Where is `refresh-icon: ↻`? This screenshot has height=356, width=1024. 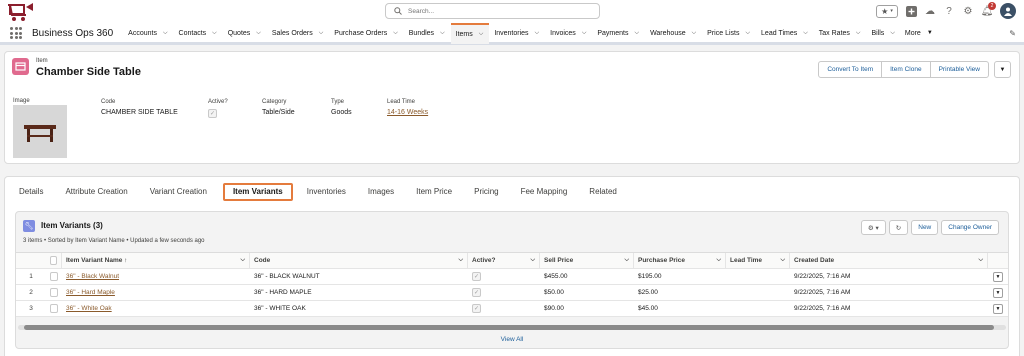
refresh-icon: ↻ is located at coordinates (898, 228).